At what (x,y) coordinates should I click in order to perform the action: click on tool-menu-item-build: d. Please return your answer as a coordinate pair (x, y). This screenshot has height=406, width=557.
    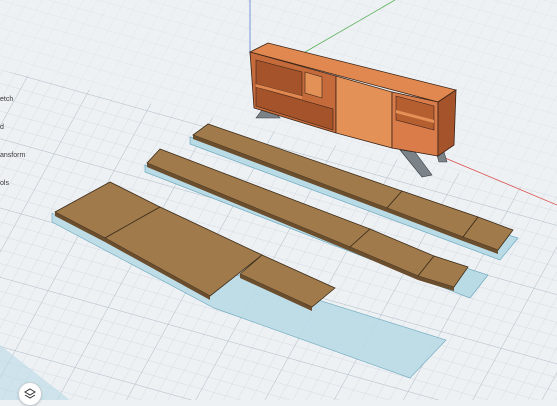
    Looking at the image, I should click on (2, 127).